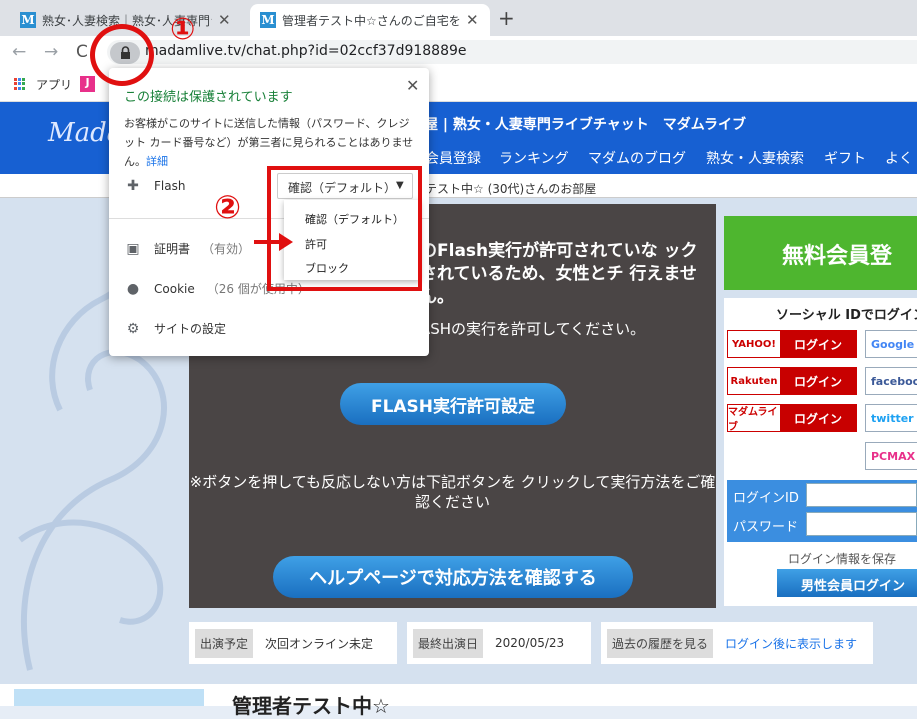 The width and height of the screenshot is (917, 719). Describe the element at coordinates (891, 344) in the screenshot. I see `google-login-button: Google` at that location.